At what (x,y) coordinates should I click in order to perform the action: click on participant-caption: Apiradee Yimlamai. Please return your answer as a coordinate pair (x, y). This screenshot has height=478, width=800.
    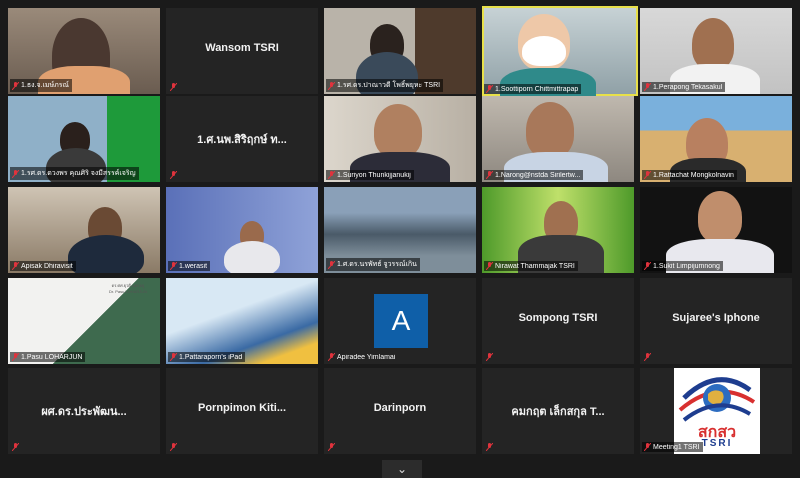
    Looking at the image, I should click on (362, 357).